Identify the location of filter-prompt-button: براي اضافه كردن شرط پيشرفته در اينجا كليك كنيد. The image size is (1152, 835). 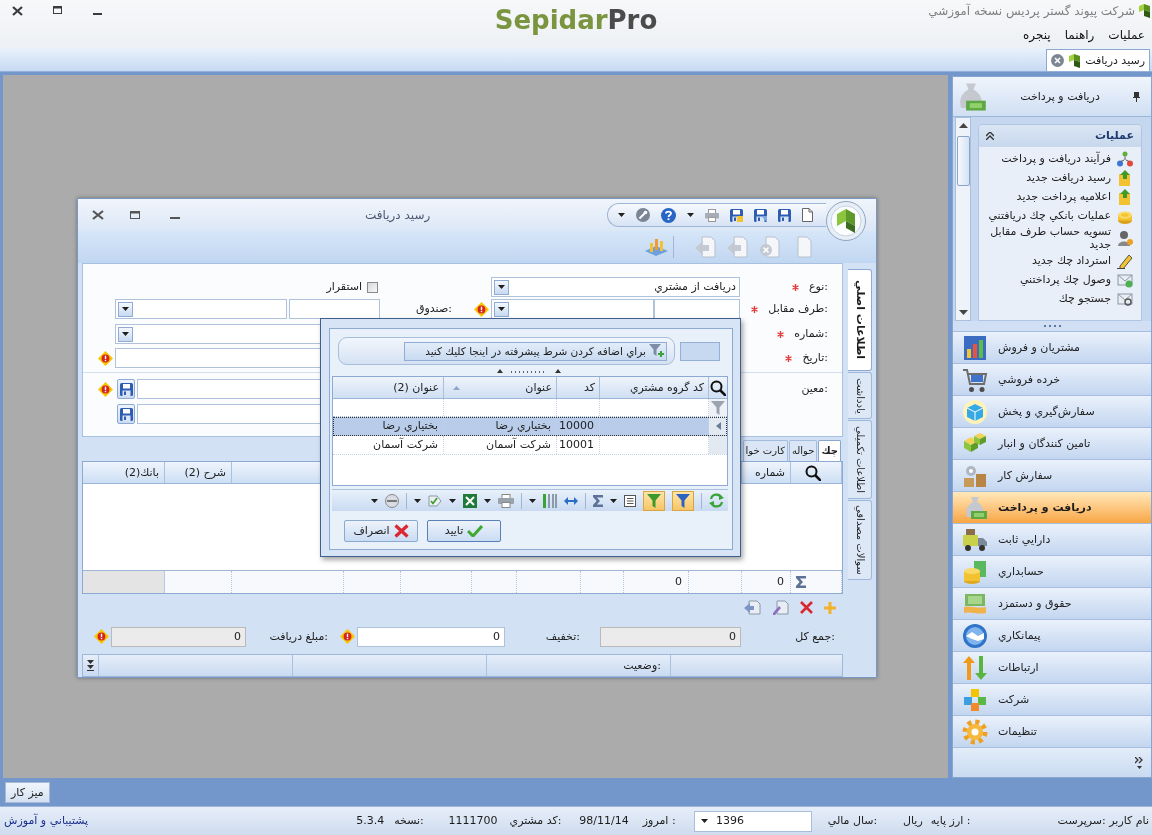
(535, 351).